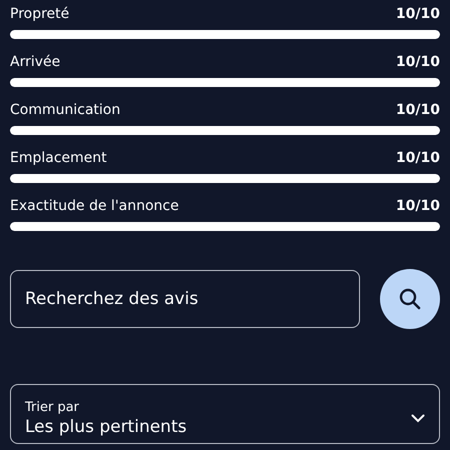 This screenshot has width=450, height=450. What do you see at coordinates (418, 418) in the screenshot?
I see `chevron-icon` at bounding box center [418, 418].